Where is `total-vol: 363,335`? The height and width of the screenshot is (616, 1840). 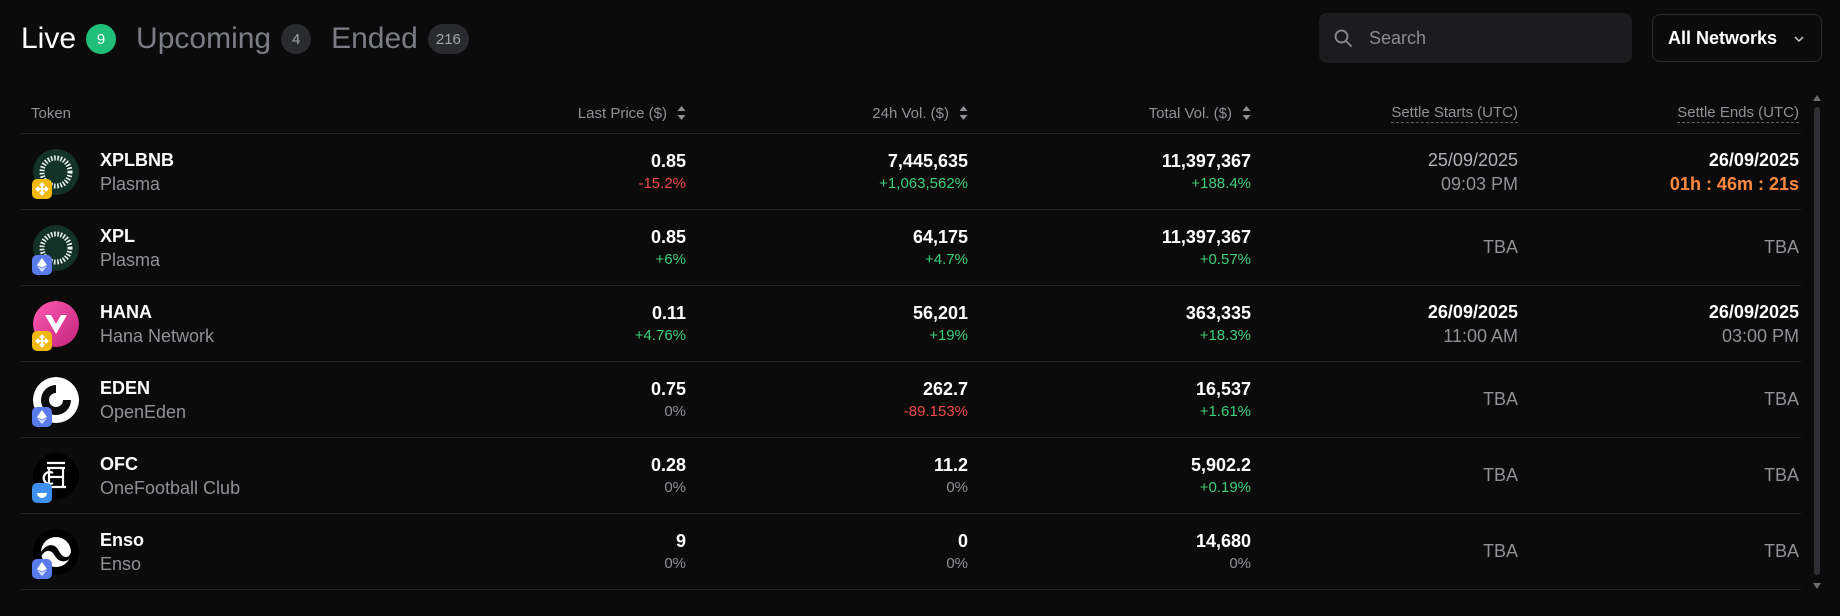
total-vol: 363,335 is located at coordinates (1218, 312).